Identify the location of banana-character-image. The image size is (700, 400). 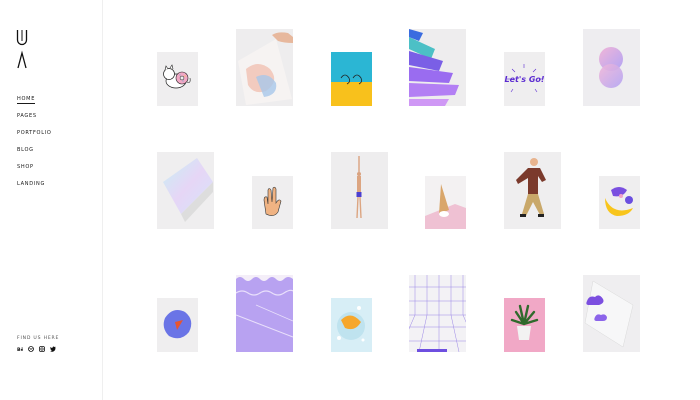
(619, 202).